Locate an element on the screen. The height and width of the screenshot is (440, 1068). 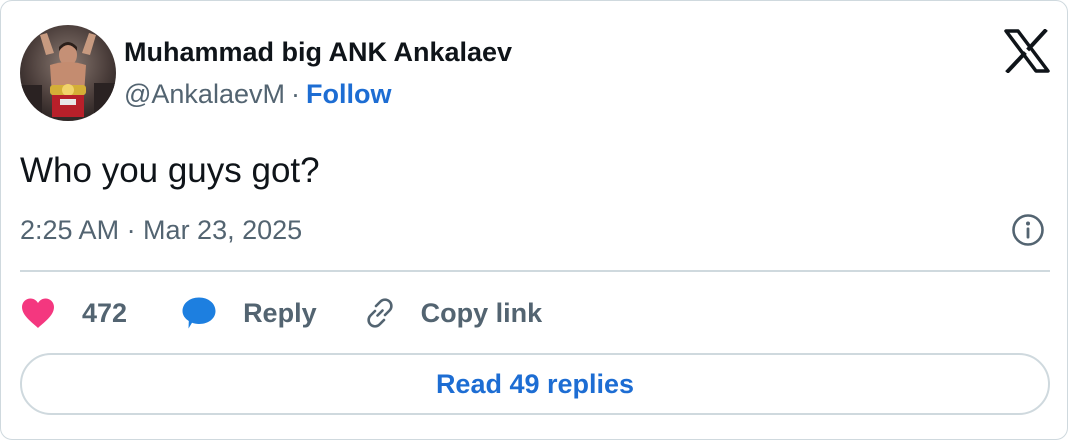
author-display-name: Muhammad big ANK Ankalaev is located at coordinates (318, 52).